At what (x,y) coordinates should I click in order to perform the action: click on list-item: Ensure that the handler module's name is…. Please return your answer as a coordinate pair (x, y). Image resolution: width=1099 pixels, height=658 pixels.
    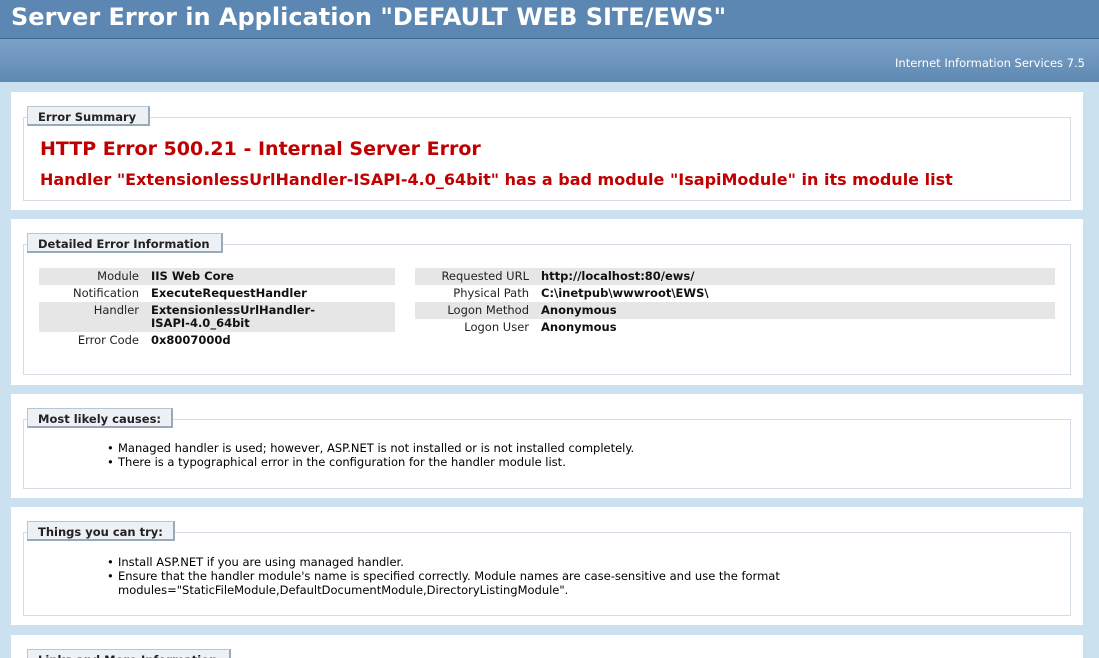
    Looking at the image, I should click on (447, 583).